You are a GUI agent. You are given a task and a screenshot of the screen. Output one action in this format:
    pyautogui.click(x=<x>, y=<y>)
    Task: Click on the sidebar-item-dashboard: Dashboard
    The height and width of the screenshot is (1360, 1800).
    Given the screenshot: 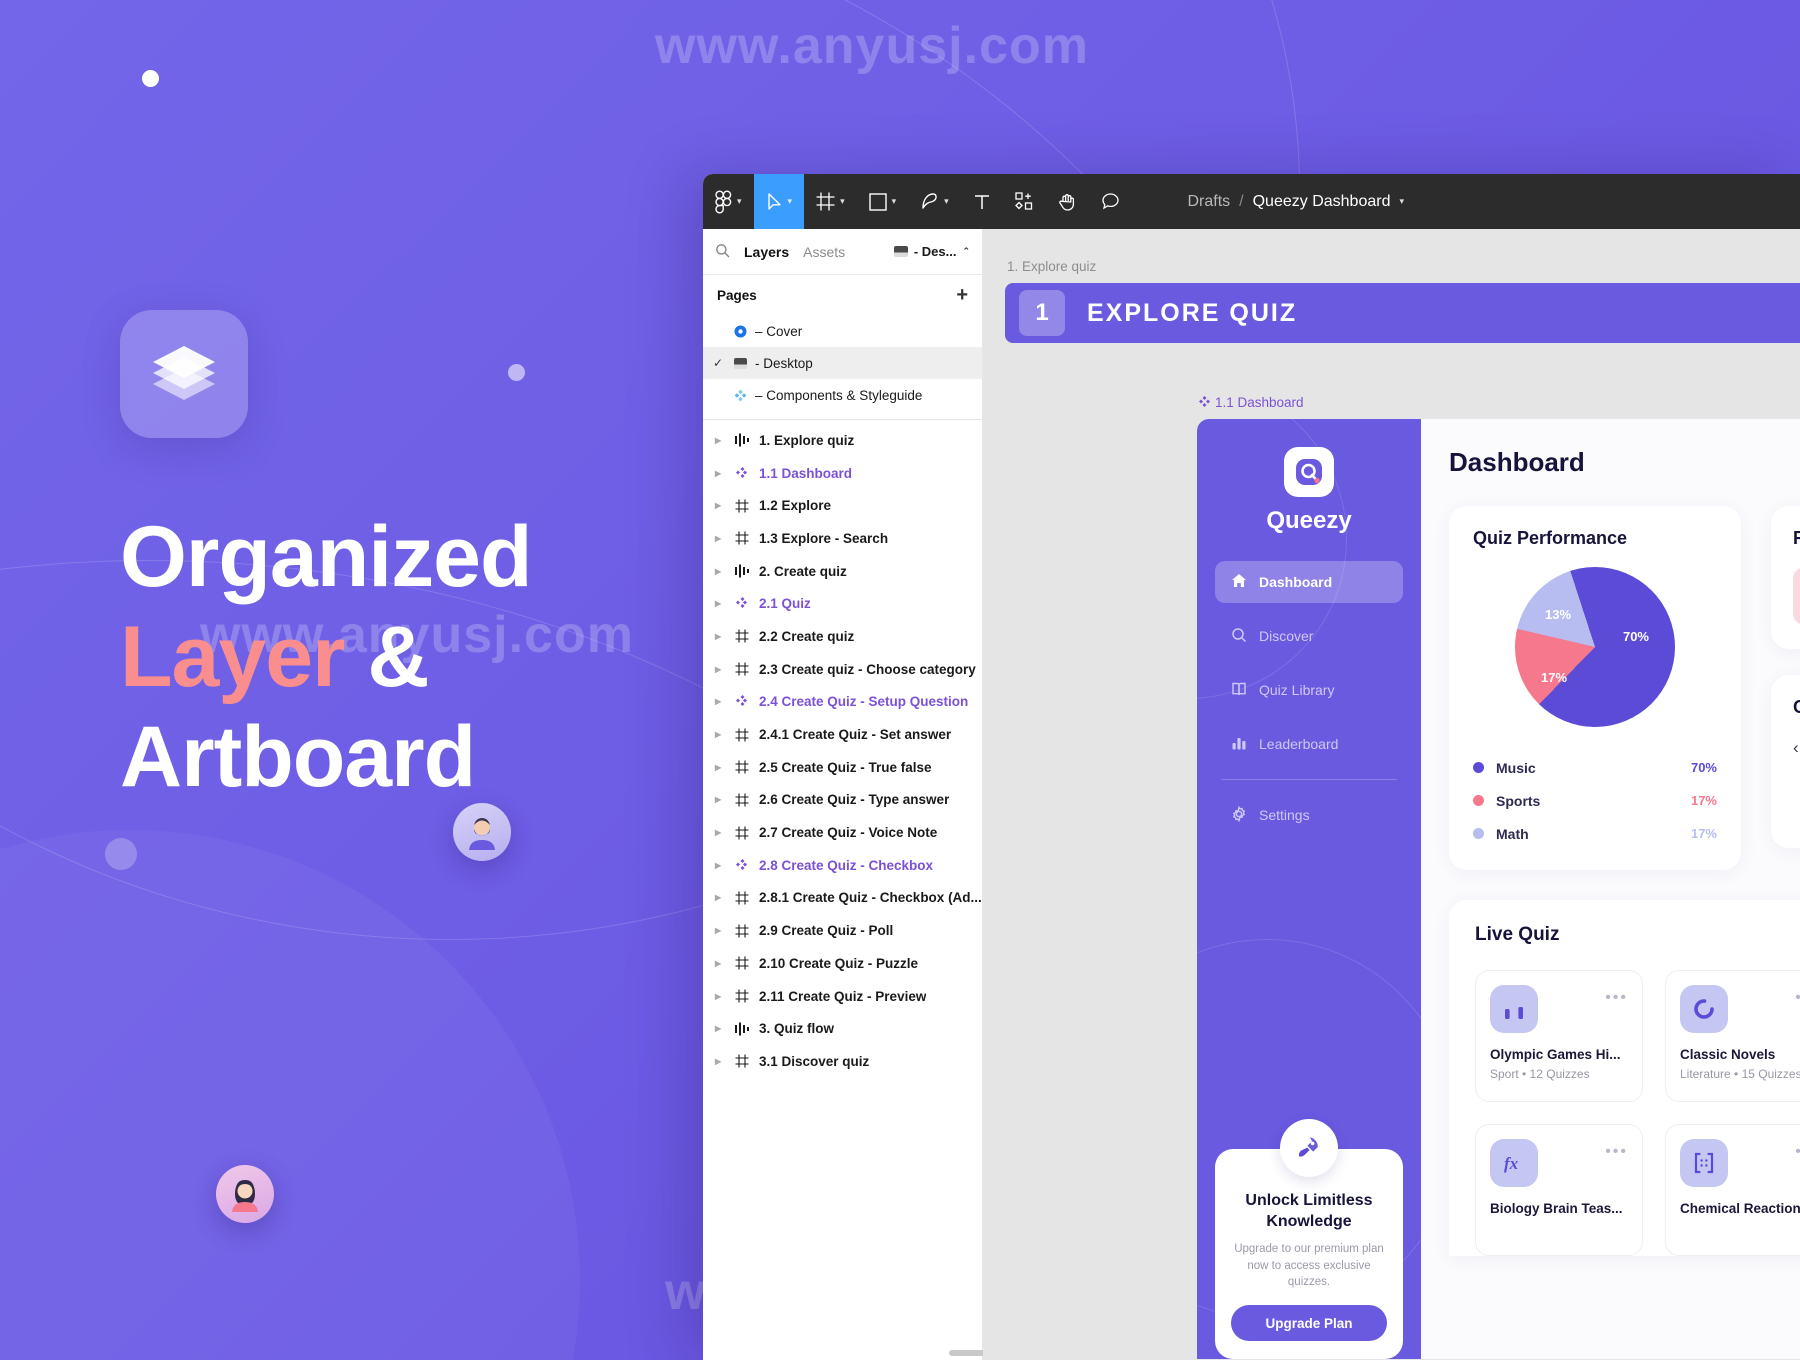 What is the action you would take?
    pyautogui.click(x=1309, y=582)
    